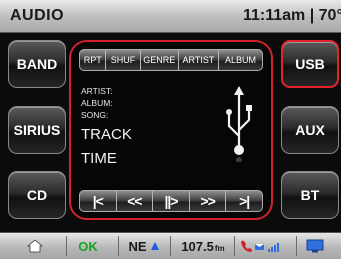 The height and width of the screenshot is (259, 341). I want to click on transport-bar: |< << ||> >> >|, so click(171, 201).